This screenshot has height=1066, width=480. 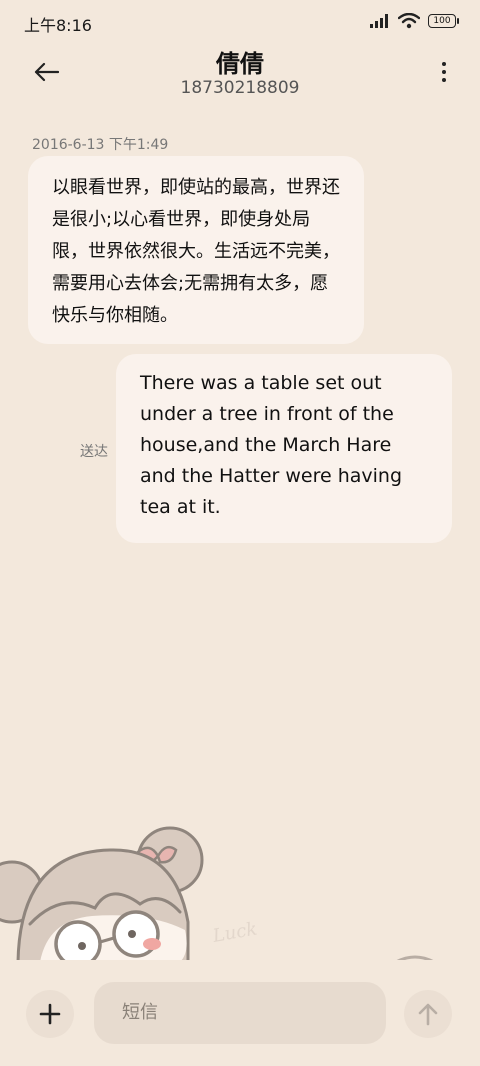 What do you see at coordinates (444, 64) in the screenshot?
I see `more-vertical-icon` at bounding box center [444, 64].